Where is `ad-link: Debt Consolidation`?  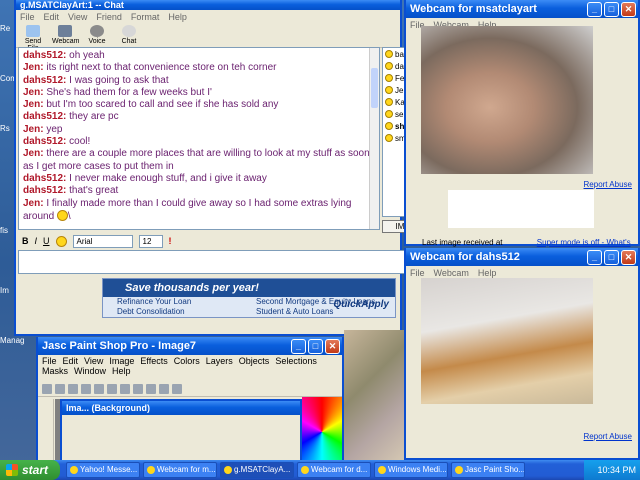 ad-link: Debt Consolidation is located at coordinates (186, 312).